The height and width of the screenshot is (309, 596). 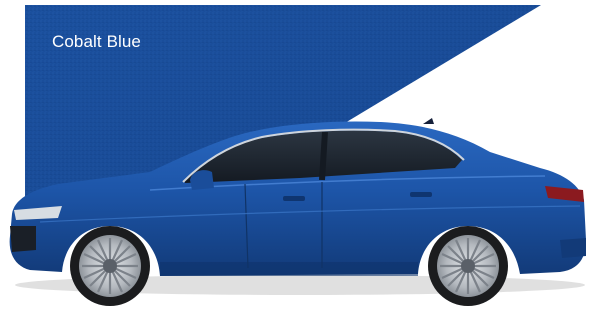 I want to click on front-wheel, so click(x=110, y=266).